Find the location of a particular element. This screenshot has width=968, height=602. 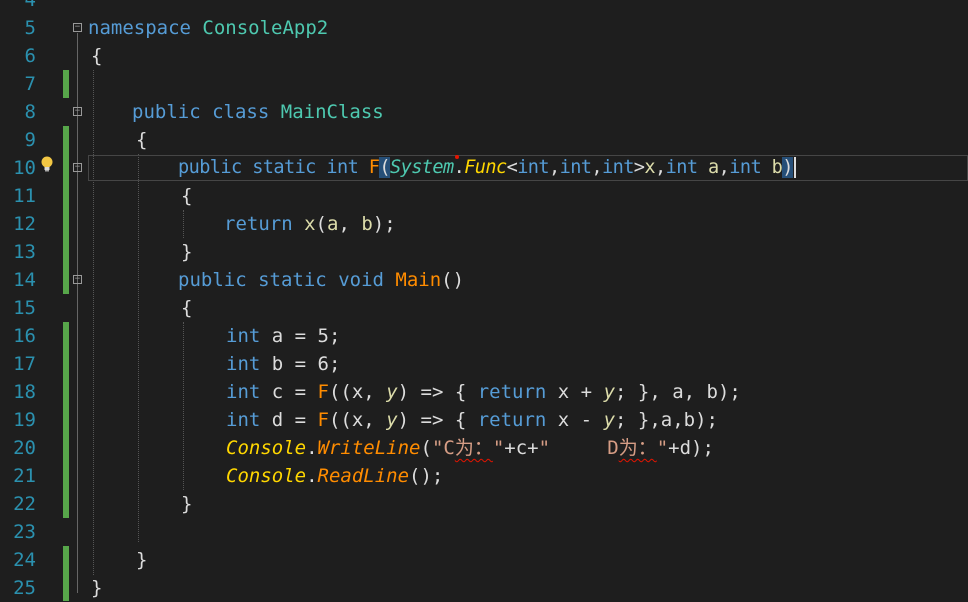

text-cursor is located at coordinates (794, 167).